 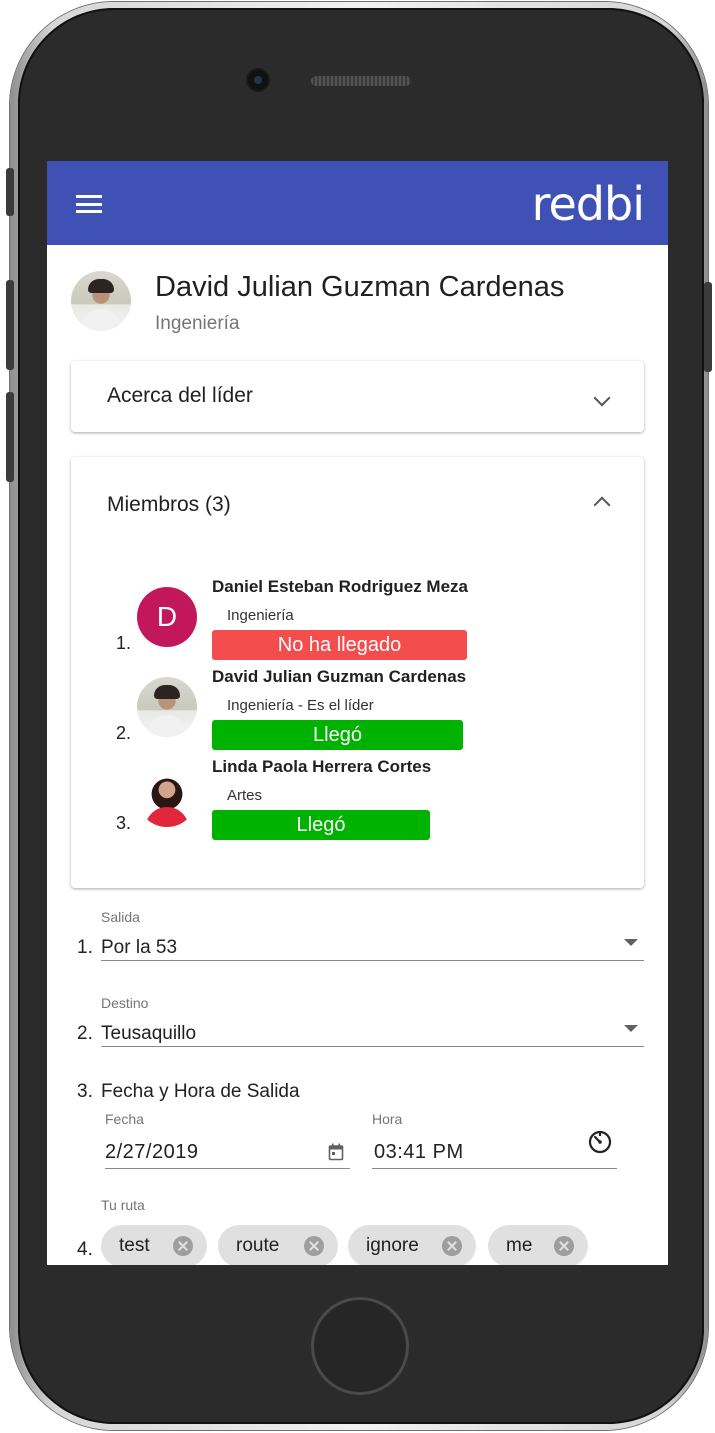 I want to click on route-chip: me, so click(x=538, y=1245).